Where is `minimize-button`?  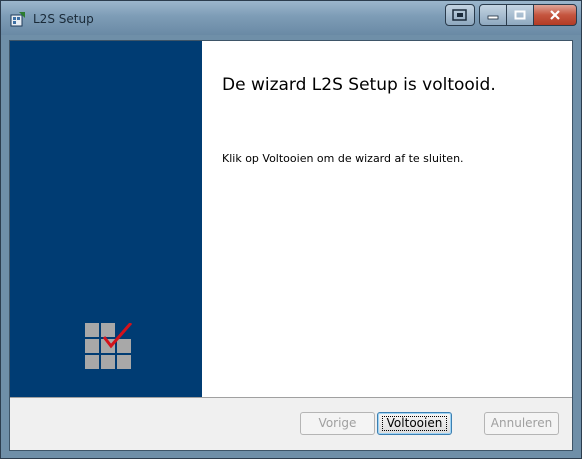
minimize-button is located at coordinates (493, 15).